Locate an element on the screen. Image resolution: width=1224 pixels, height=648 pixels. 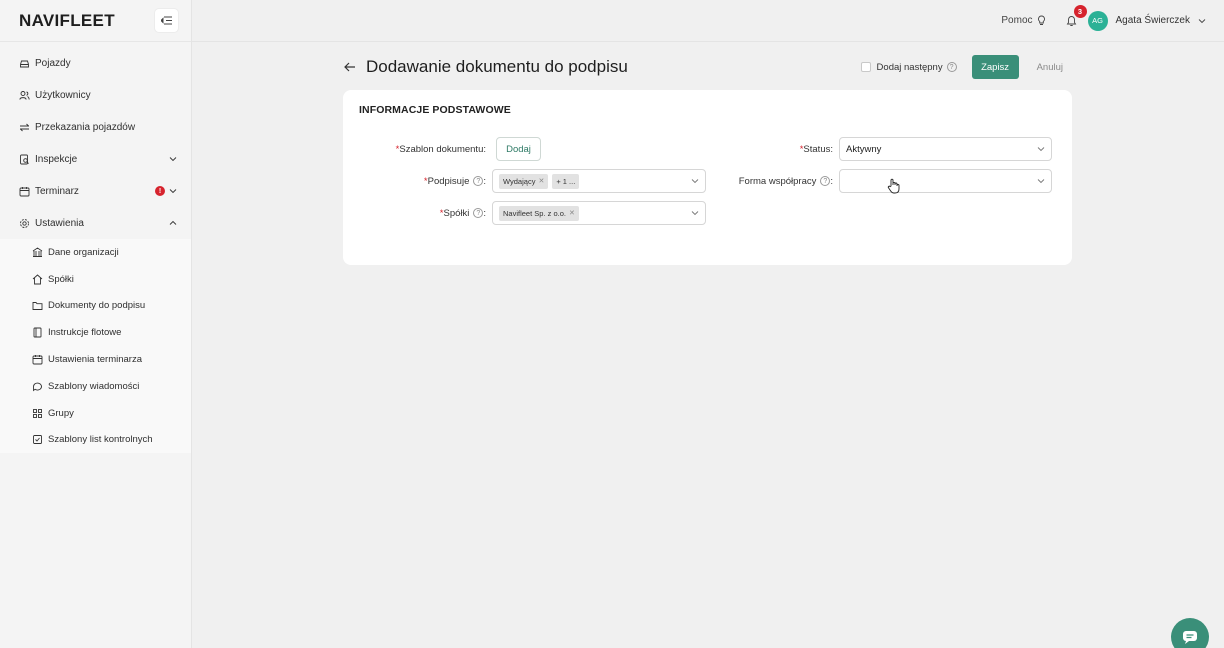
company-tag: Navifleet Sp. z o.o. ✕ is located at coordinates (539, 213).